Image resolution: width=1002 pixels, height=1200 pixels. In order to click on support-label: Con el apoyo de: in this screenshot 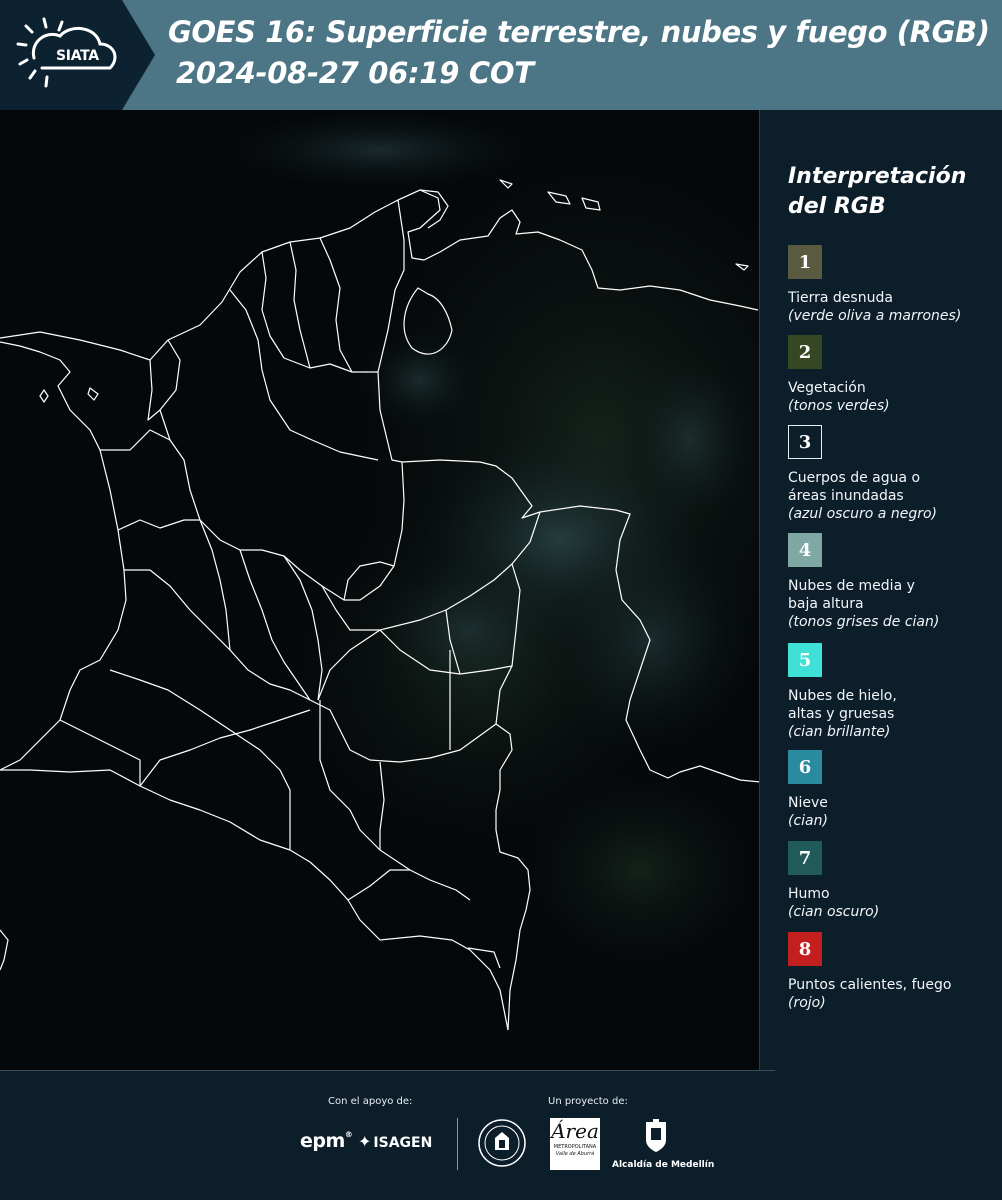, I will do `click(370, 1101)`.